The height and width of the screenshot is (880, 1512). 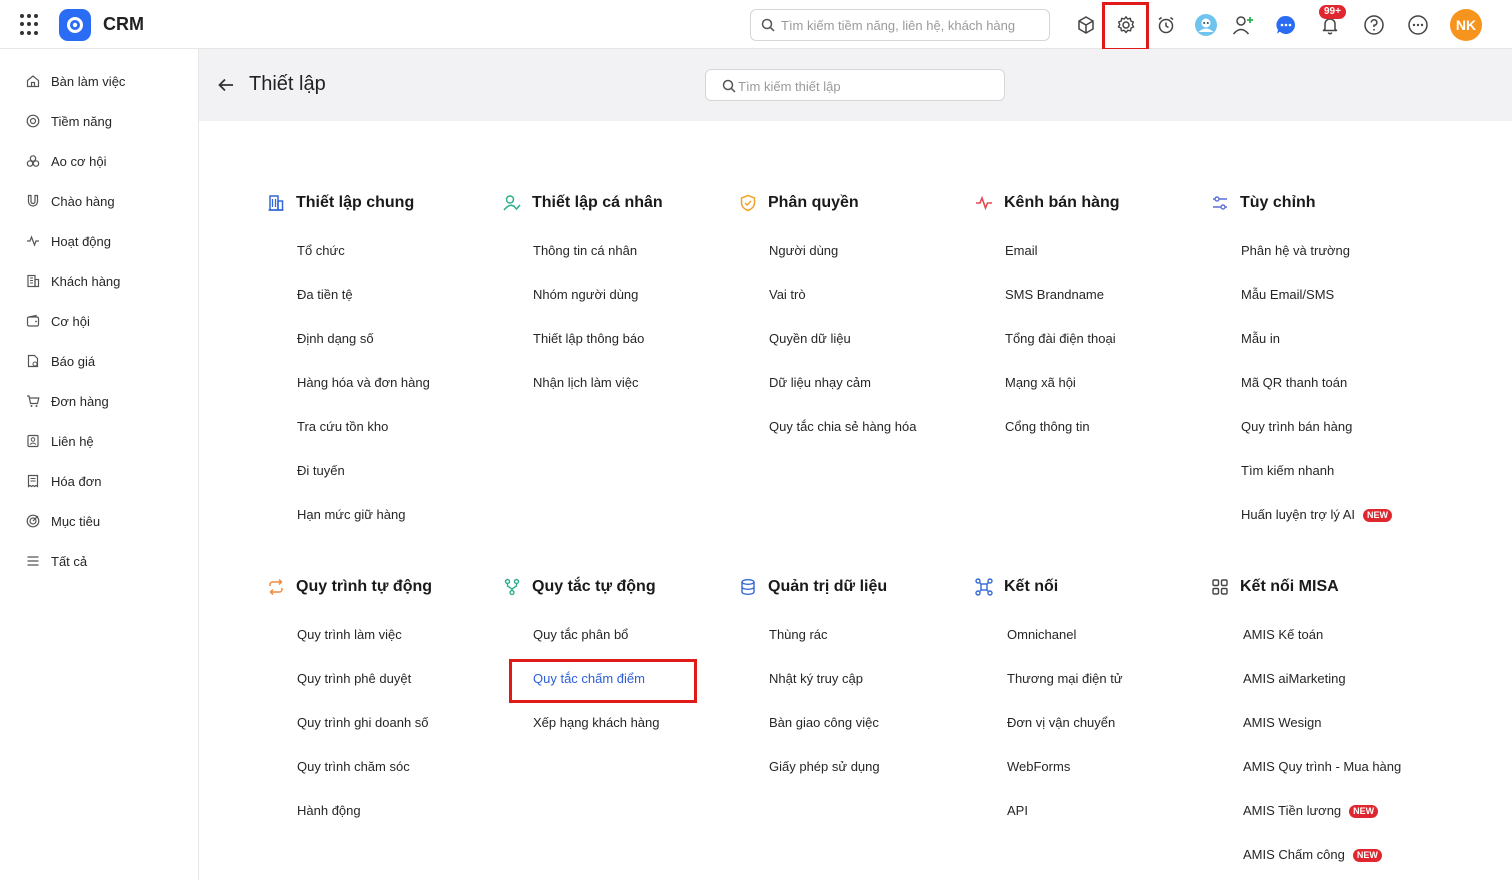 I want to click on chat-icon, so click(x=1286, y=25).